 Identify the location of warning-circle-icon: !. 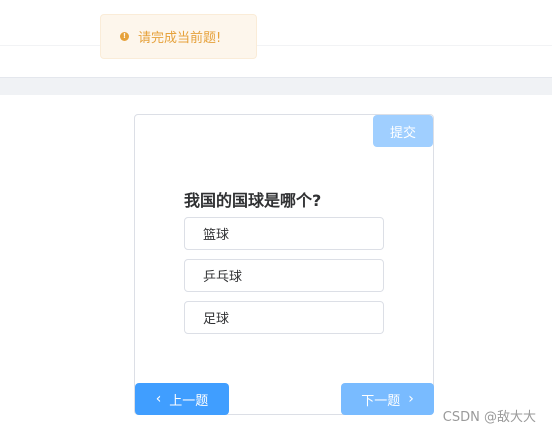
(124, 36).